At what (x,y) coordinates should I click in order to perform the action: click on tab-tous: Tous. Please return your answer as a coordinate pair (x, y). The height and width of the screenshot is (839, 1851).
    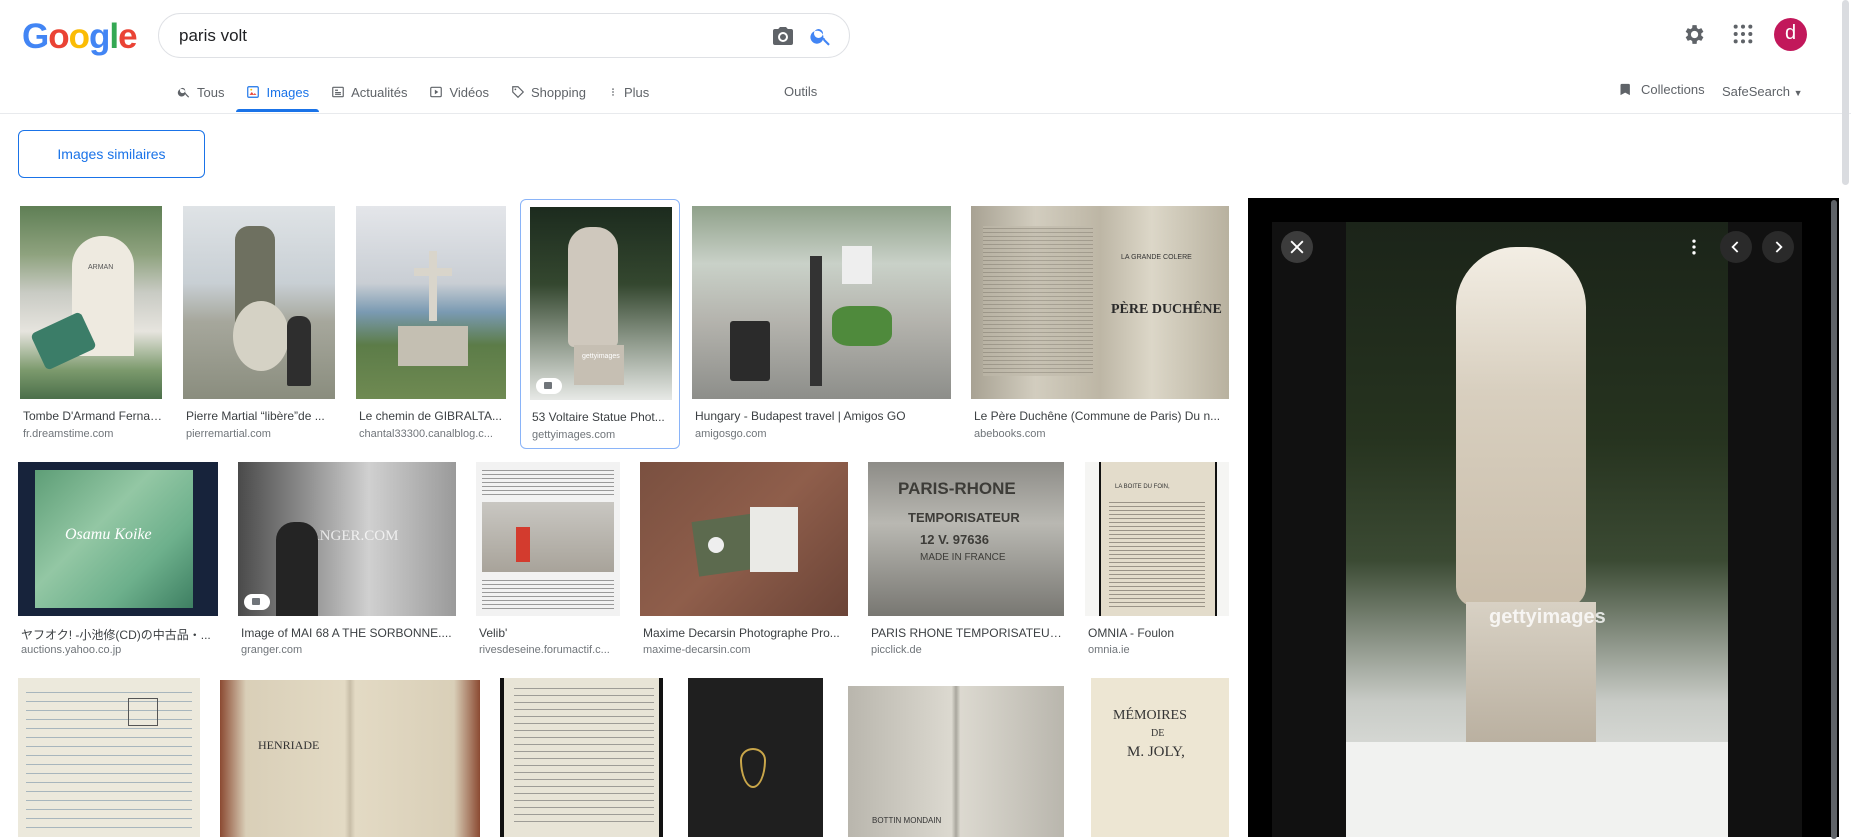
    Looking at the image, I should click on (200, 92).